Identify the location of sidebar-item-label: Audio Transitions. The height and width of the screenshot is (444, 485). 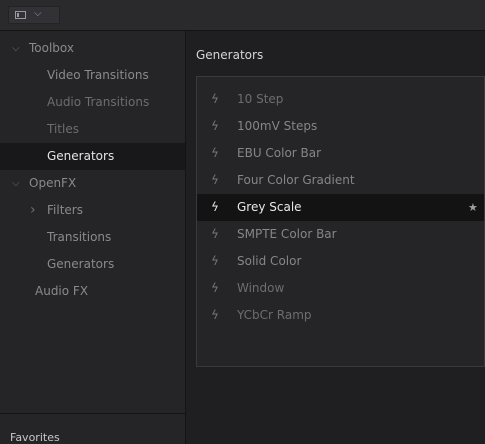
(98, 102).